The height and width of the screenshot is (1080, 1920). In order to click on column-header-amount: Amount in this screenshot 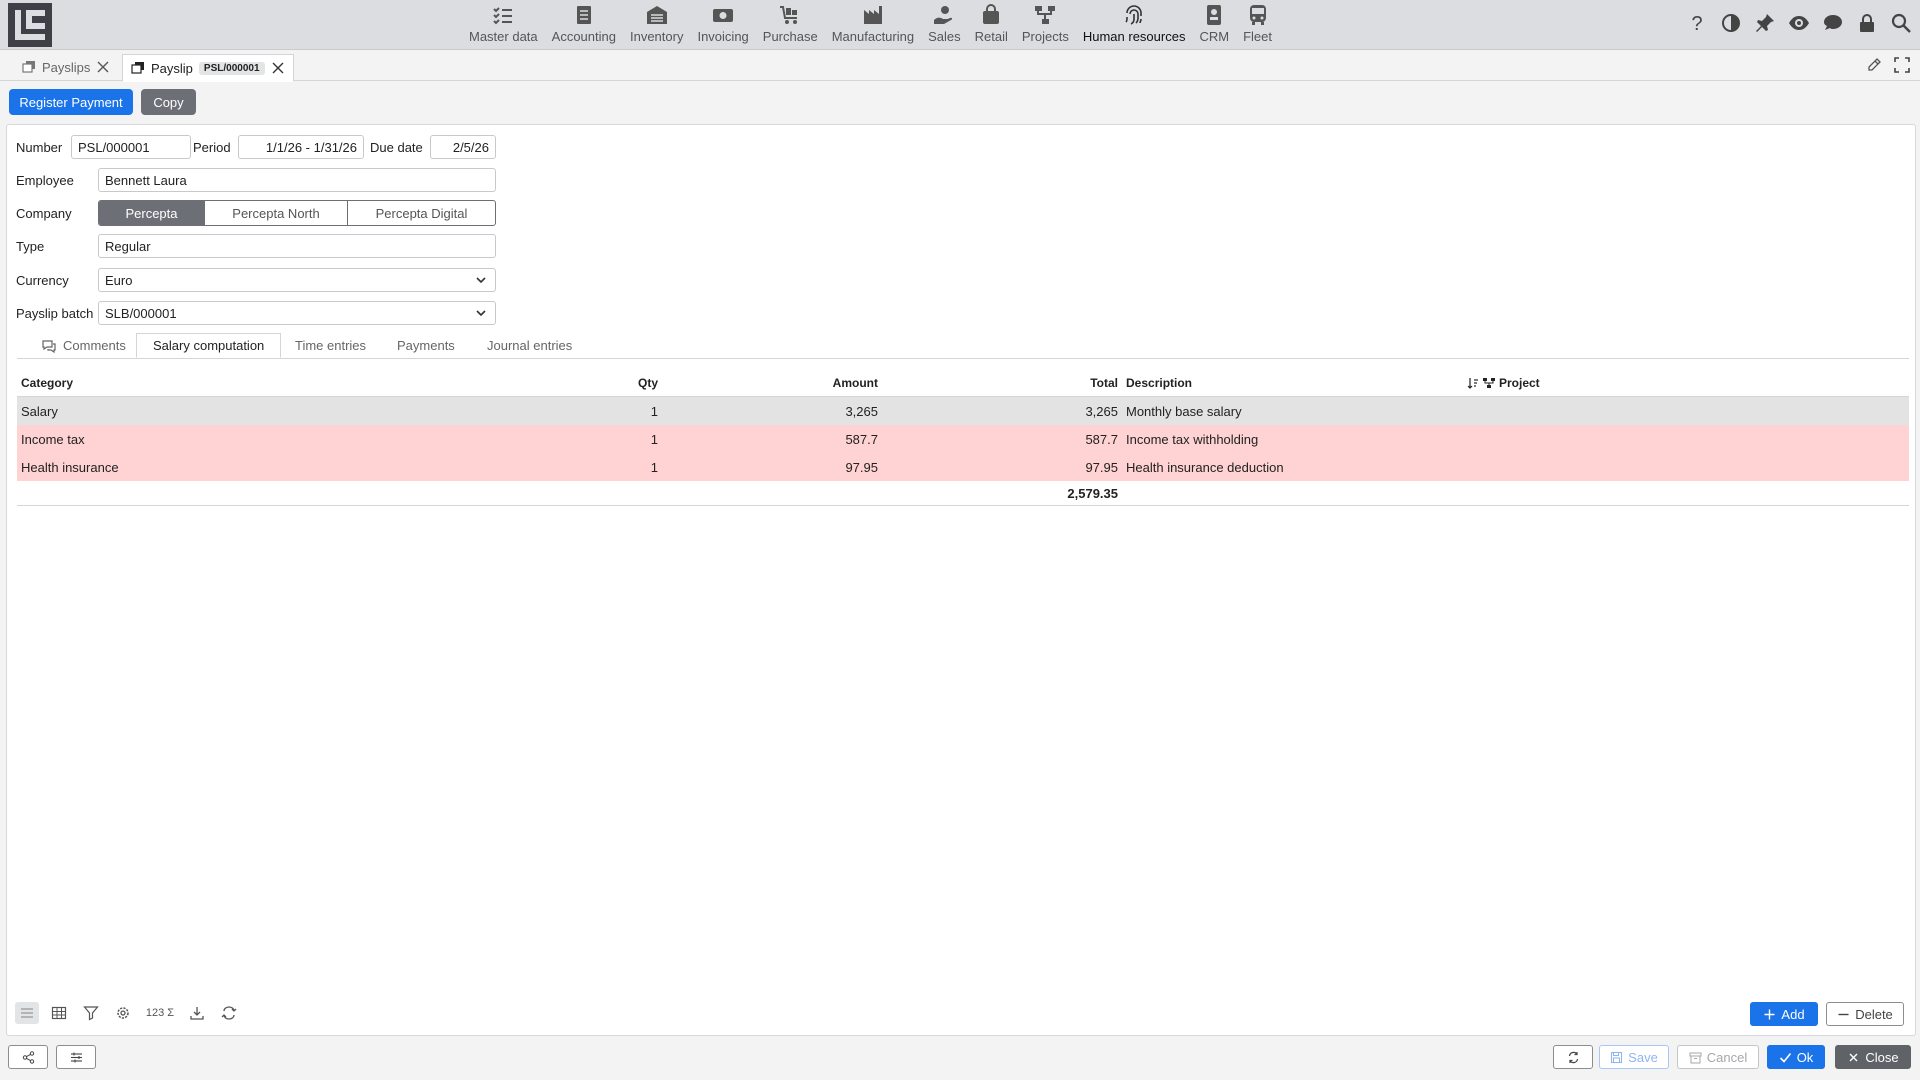, I will do `click(768, 383)`.